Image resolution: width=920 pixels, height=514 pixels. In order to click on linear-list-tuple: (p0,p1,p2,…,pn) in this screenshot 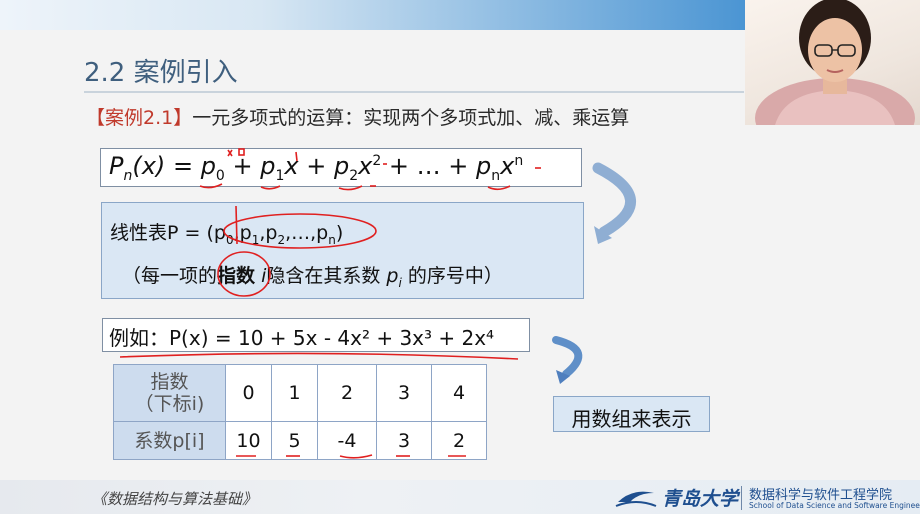, I will do `click(275, 234)`.